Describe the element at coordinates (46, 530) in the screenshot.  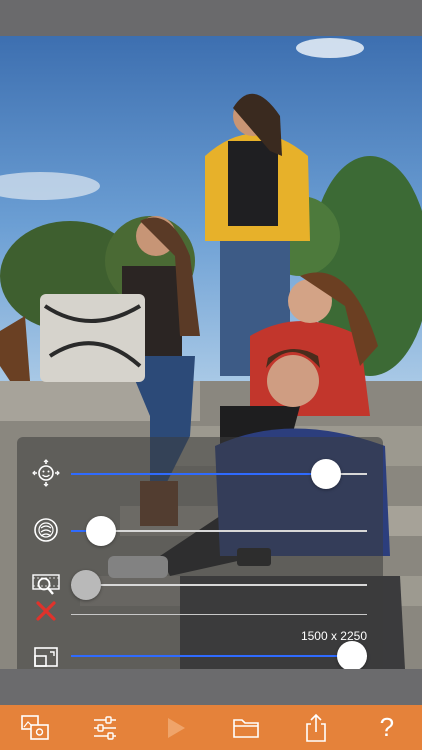
I see `skin-smooth-icon` at that location.